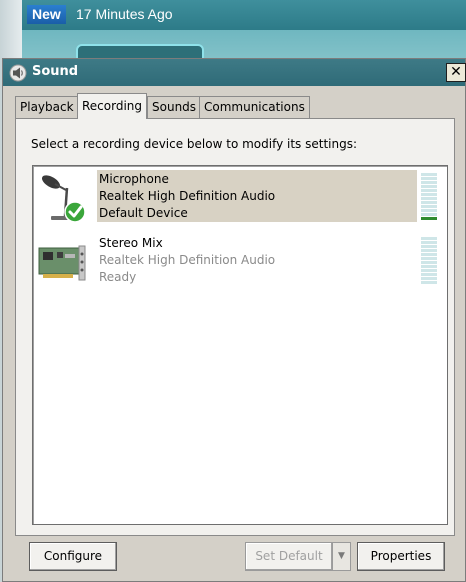  Describe the element at coordinates (234, 72) in the screenshot. I see `title-bar: Sound ✕` at that location.